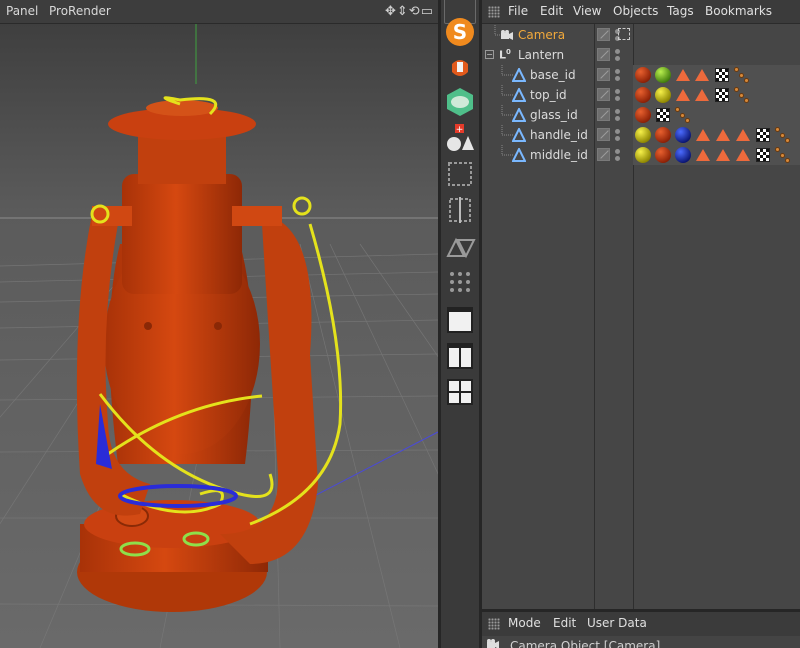 This screenshot has height=648, width=800. What do you see at coordinates (391, 11) in the screenshot?
I see `move-icon: ✥` at bounding box center [391, 11].